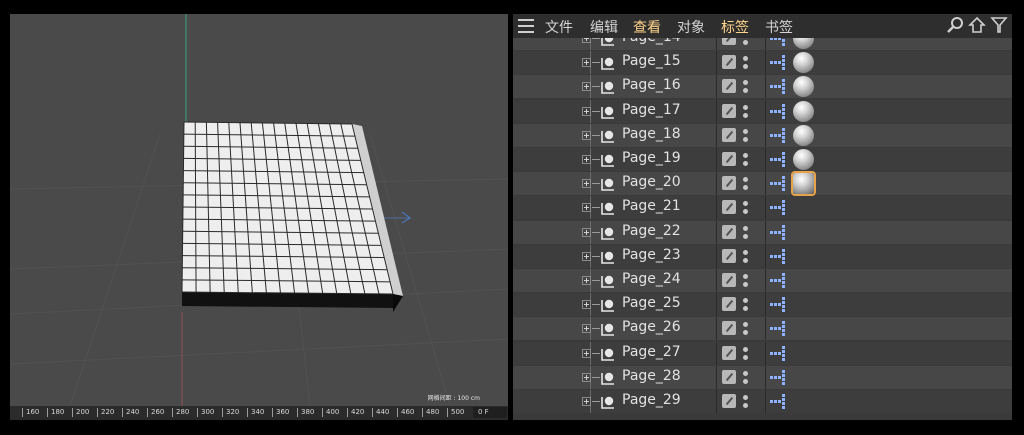 This screenshot has height=435, width=1024. What do you see at coordinates (651, 158) in the screenshot?
I see `object-name: Page_19` at bounding box center [651, 158].